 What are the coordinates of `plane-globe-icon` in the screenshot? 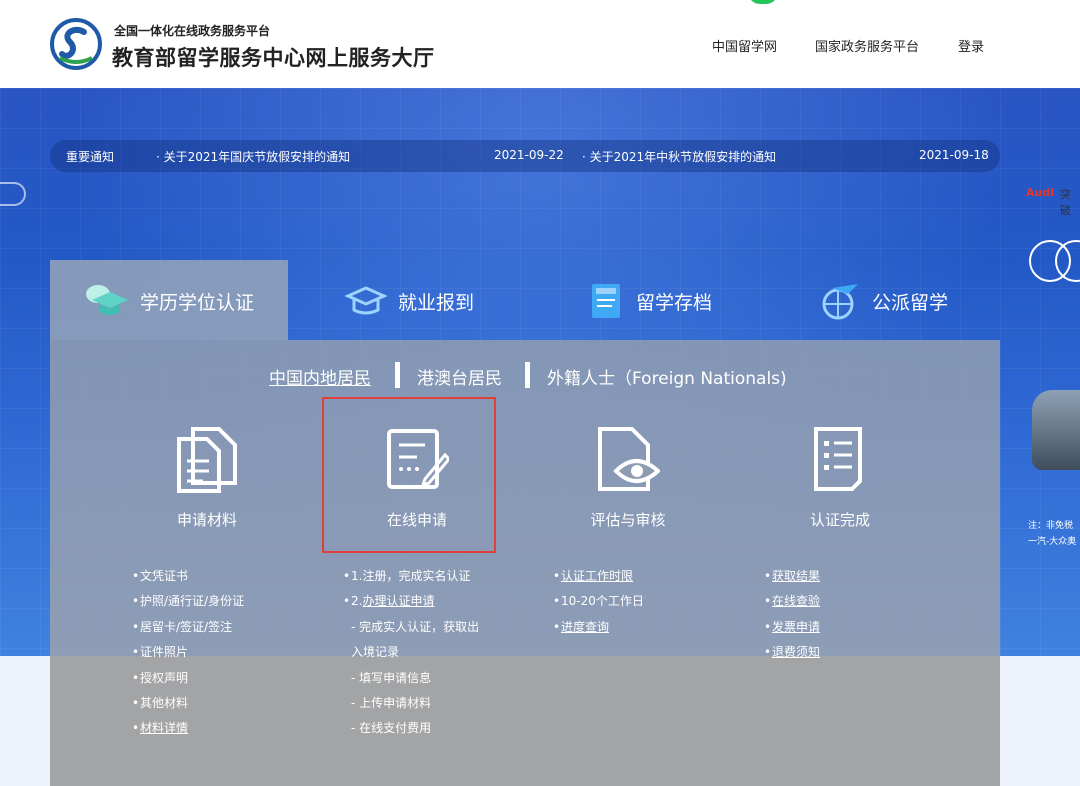 It's located at (840, 302).